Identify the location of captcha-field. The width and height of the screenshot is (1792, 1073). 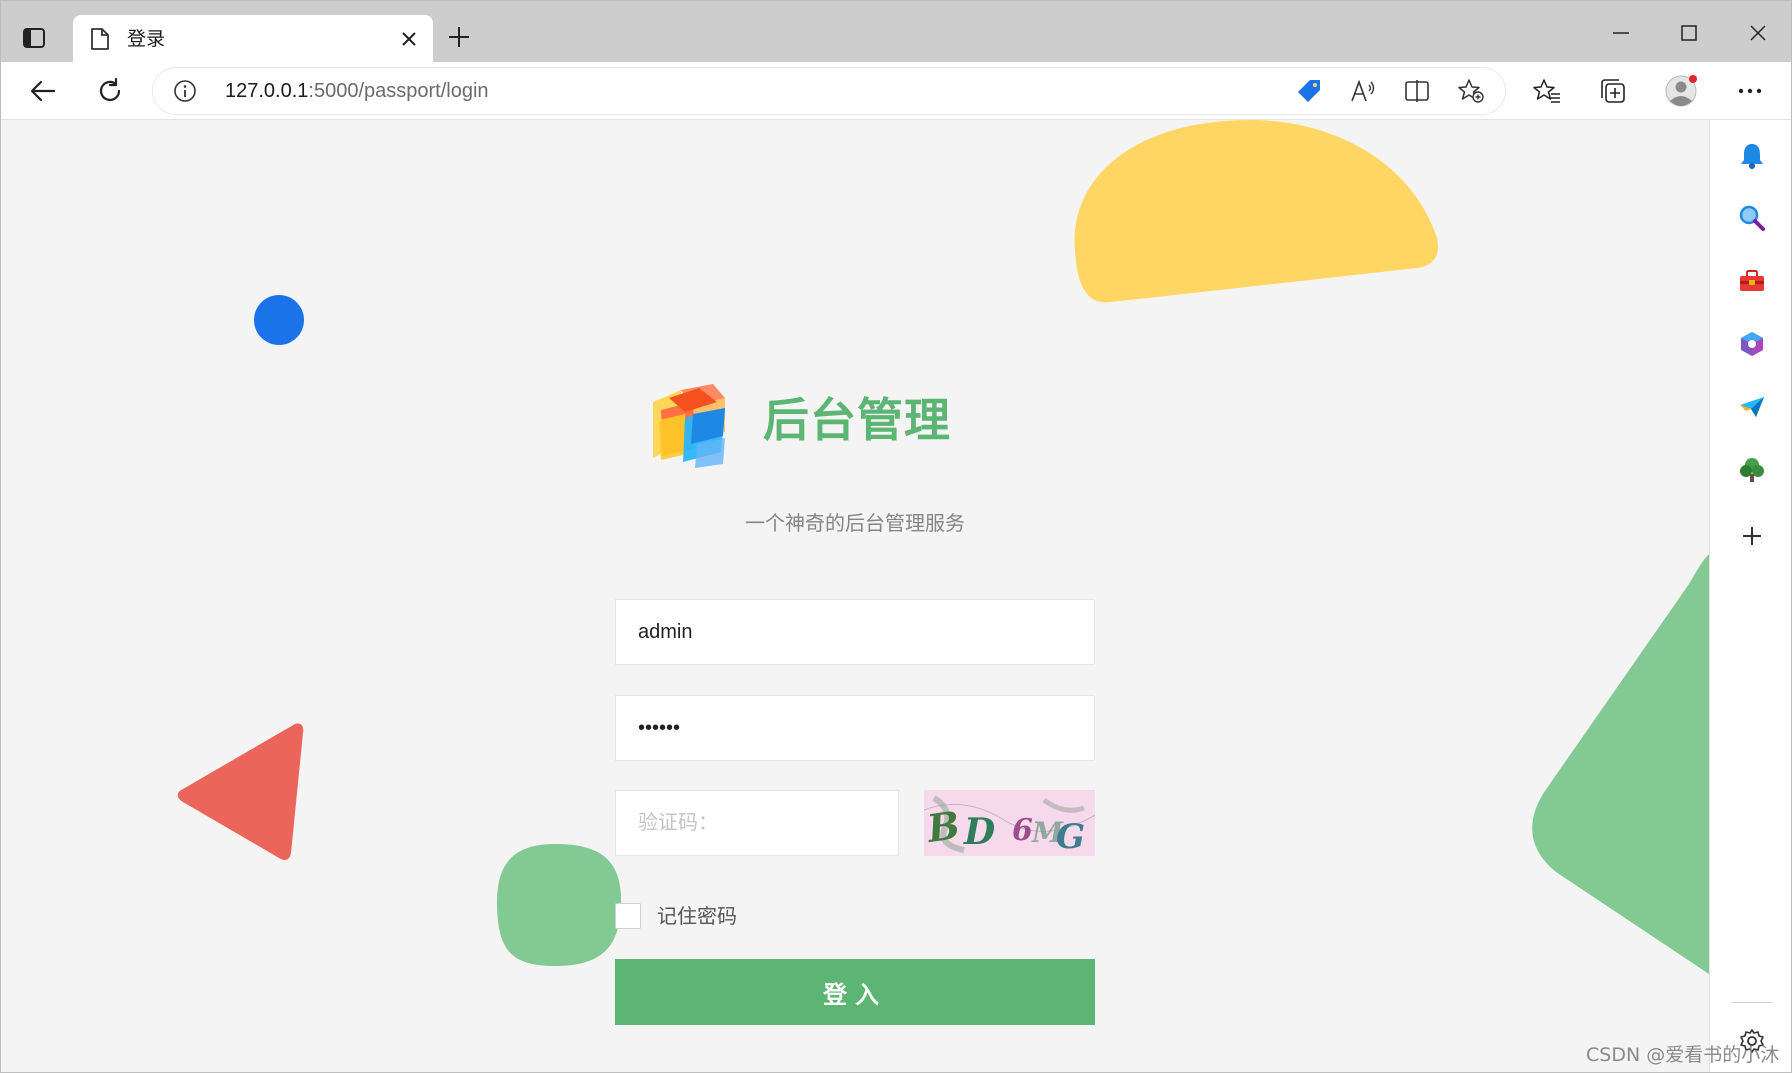
(757, 823).